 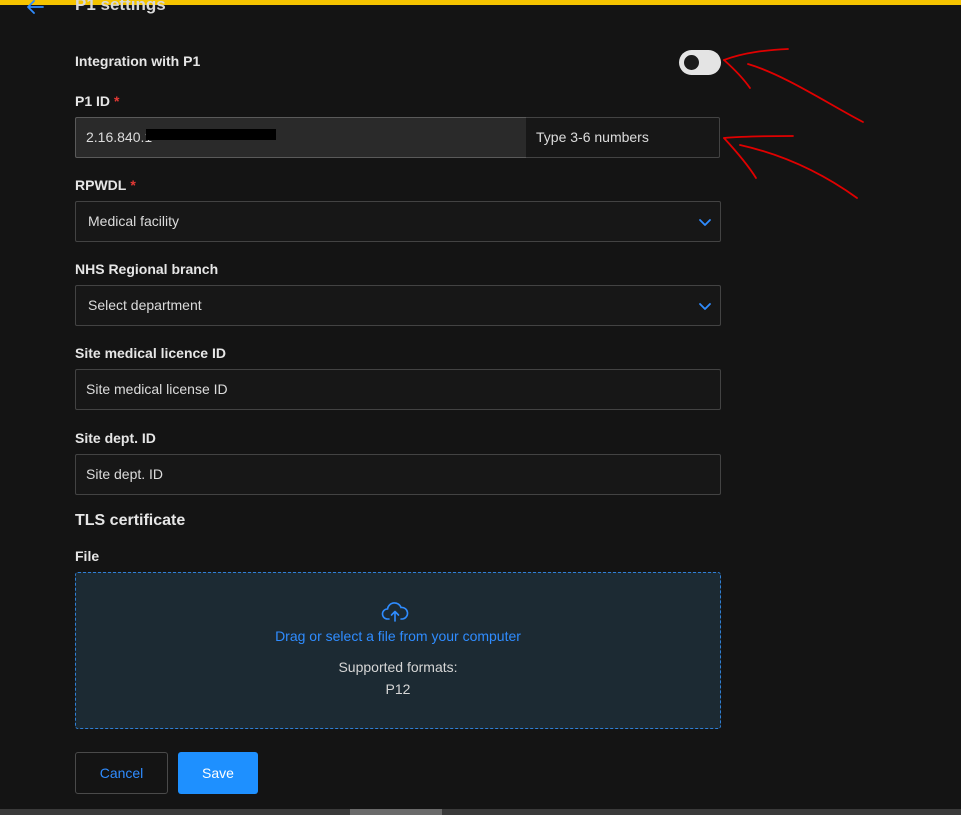 I want to click on rpwdl-label-text: RPWDL, so click(x=101, y=185).